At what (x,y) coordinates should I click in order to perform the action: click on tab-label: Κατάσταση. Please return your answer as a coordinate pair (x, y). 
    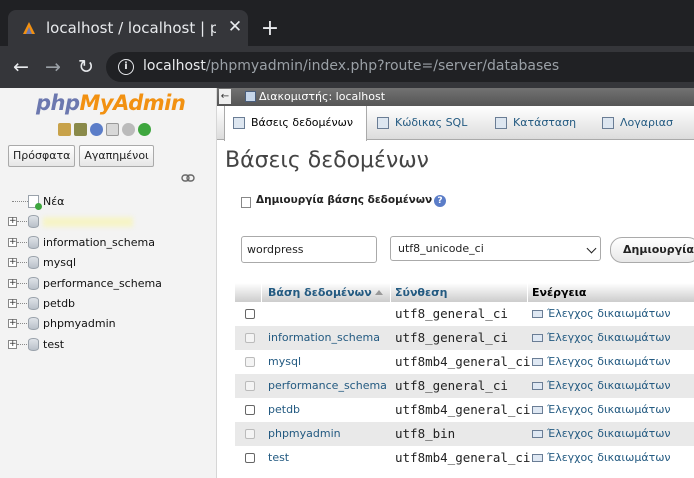
    Looking at the image, I should click on (545, 122).